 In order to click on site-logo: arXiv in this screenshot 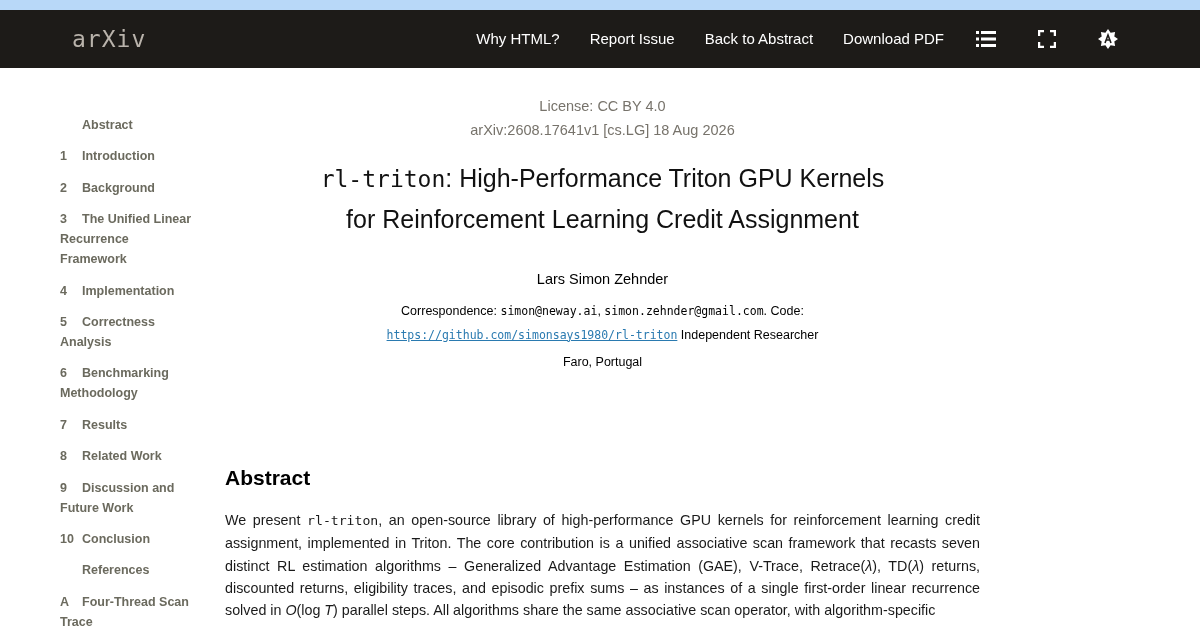, I will do `click(109, 39)`.